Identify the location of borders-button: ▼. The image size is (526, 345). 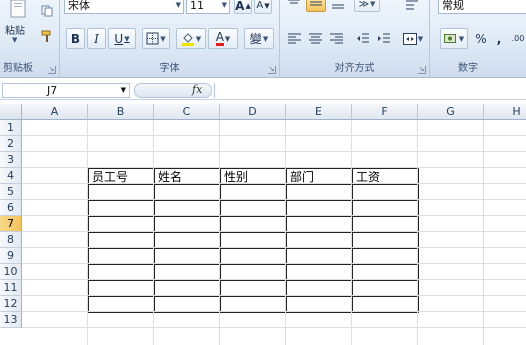
(156, 38).